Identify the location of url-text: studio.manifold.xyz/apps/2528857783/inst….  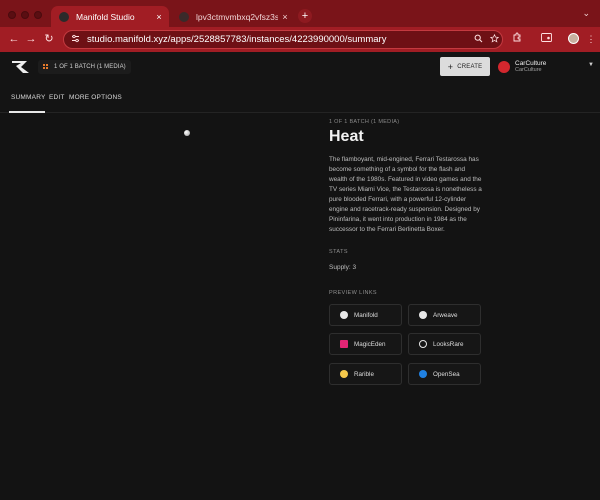
(237, 39).